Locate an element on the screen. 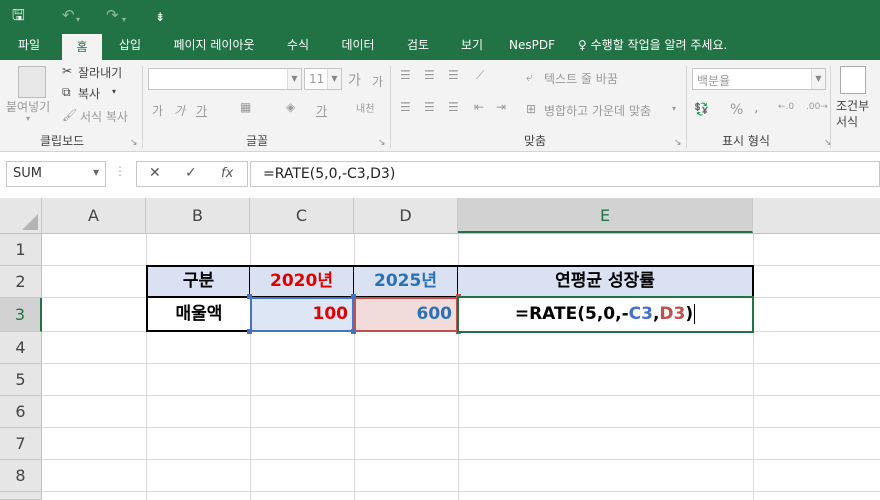 The width and height of the screenshot is (880, 500). merge-dropdown-icon: ▾ is located at coordinates (674, 108).